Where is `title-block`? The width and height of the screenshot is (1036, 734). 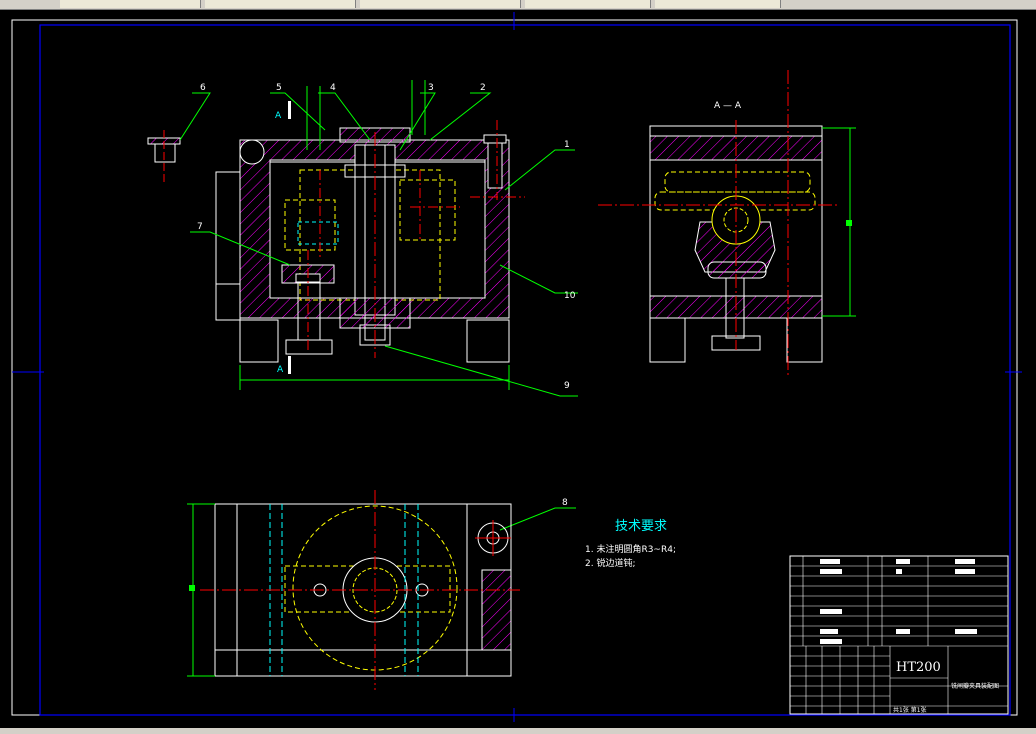 title-block is located at coordinates (899, 635).